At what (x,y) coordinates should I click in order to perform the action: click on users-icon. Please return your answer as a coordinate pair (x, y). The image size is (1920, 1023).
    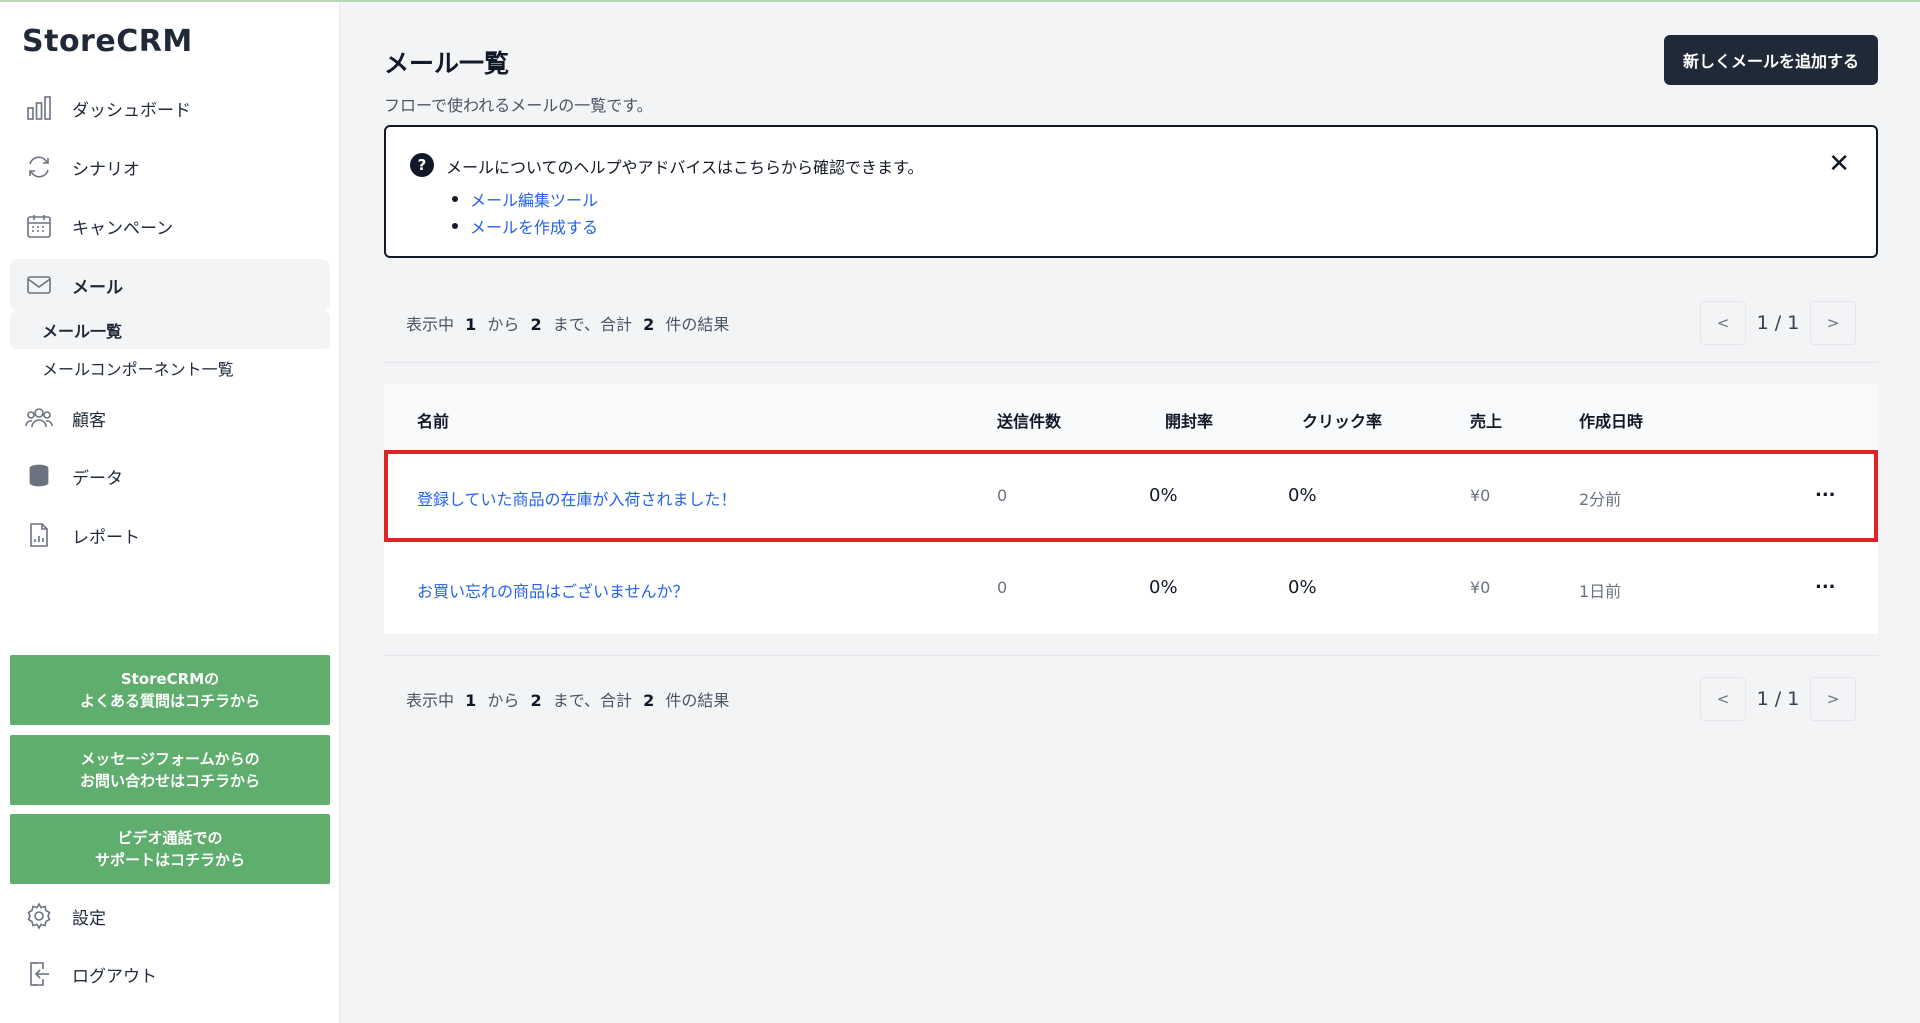
    Looking at the image, I should click on (39, 418).